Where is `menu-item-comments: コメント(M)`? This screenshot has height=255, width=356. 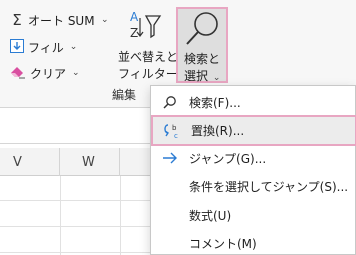
menu-item-comments: コメント(M) is located at coordinates (253, 242).